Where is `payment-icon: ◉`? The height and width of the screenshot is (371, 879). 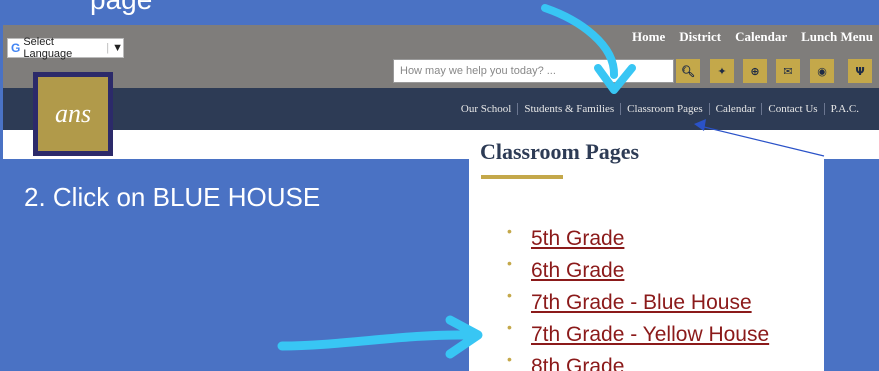 payment-icon: ◉ is located at coordinates (822, 71).